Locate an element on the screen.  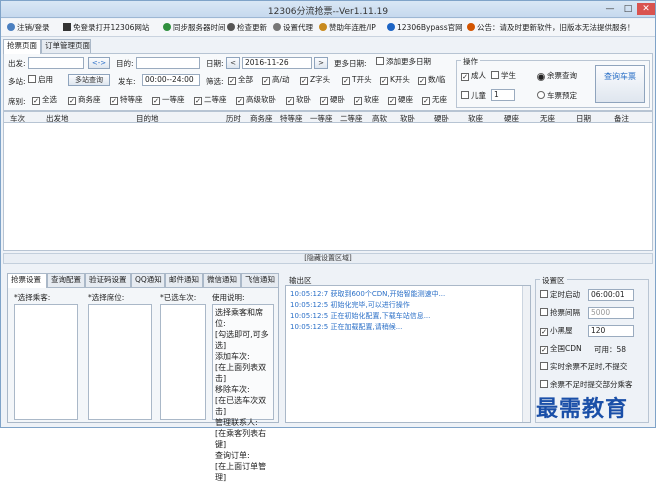
add-more-dates-checkbox: 添加更多日期 is located at coordinates (403, 62).